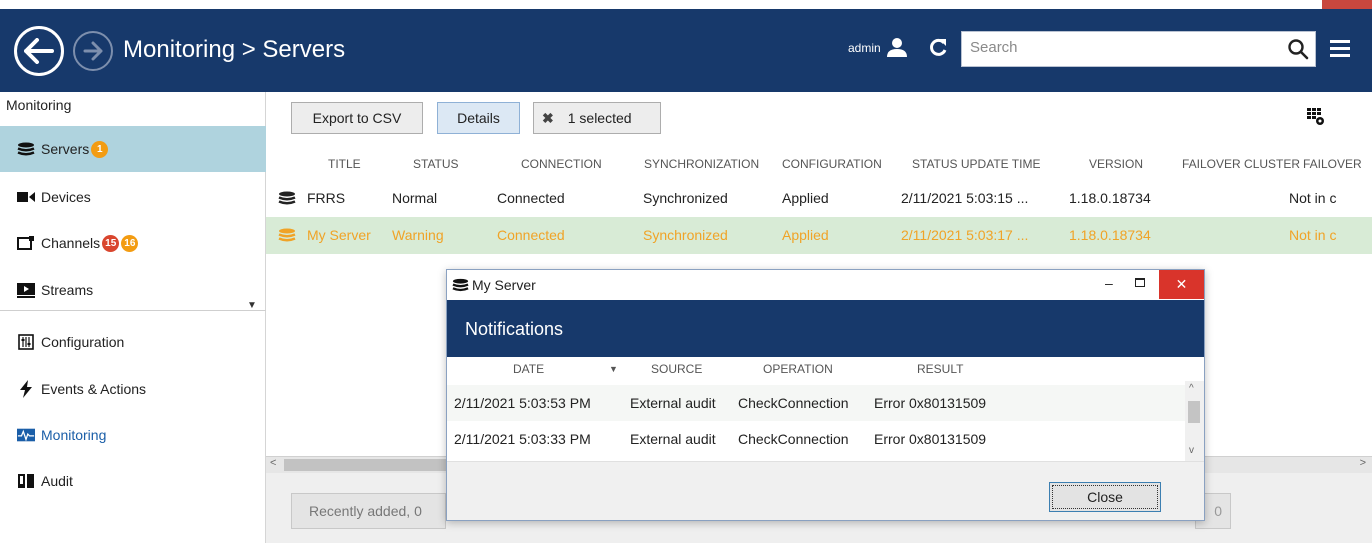 This screenshot has height=543, width=1372. I want to click on sidebar-item-events-actions: Events & Actions, so click(133, 389).